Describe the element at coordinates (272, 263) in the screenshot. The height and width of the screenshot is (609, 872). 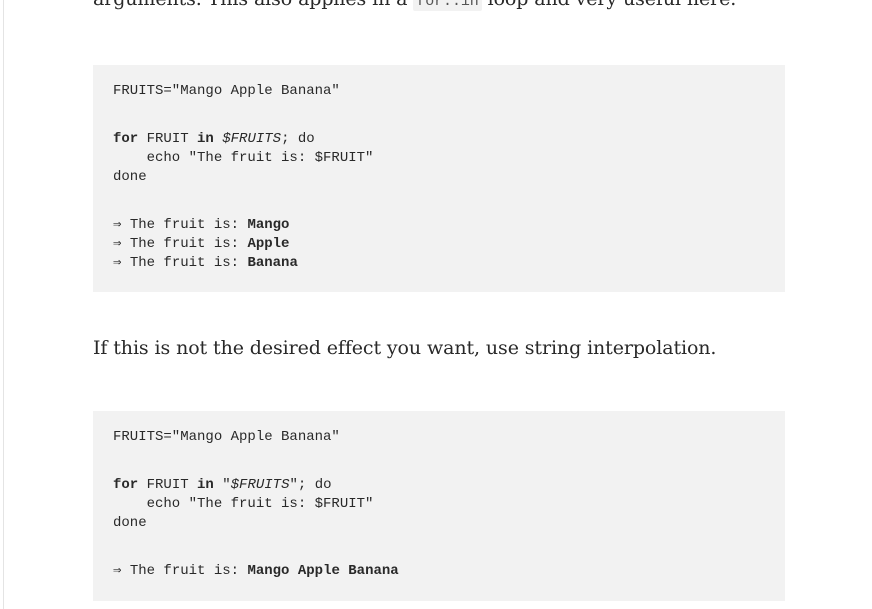
I see `output-value: Banana` at that location.